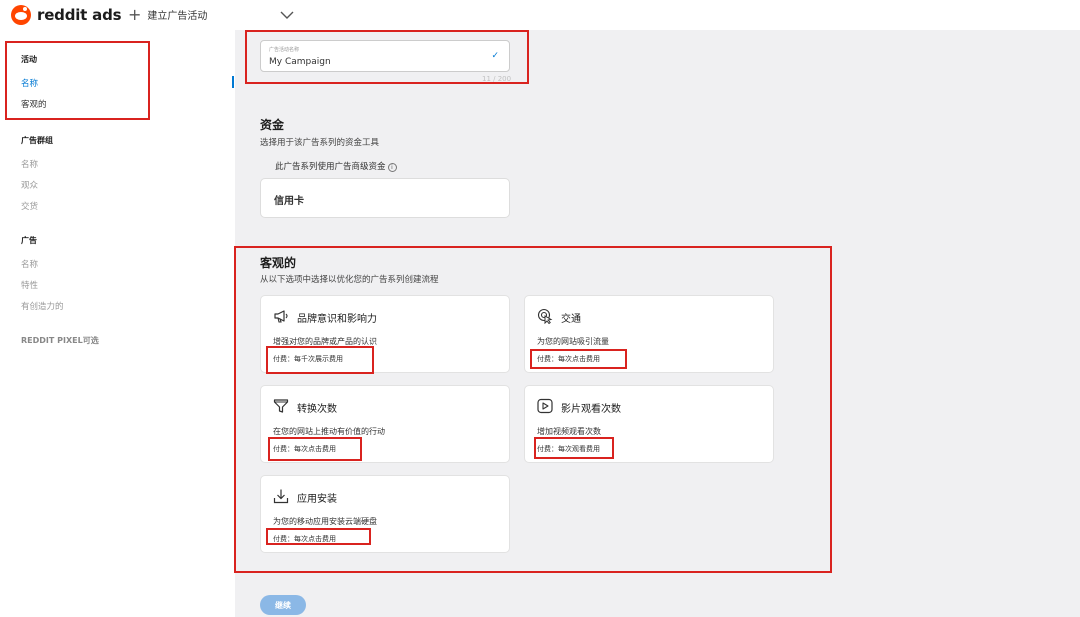  Describe the element at coordinates (77, 80) in the screenshot. I see `annotation-box-sidebar` at that location.